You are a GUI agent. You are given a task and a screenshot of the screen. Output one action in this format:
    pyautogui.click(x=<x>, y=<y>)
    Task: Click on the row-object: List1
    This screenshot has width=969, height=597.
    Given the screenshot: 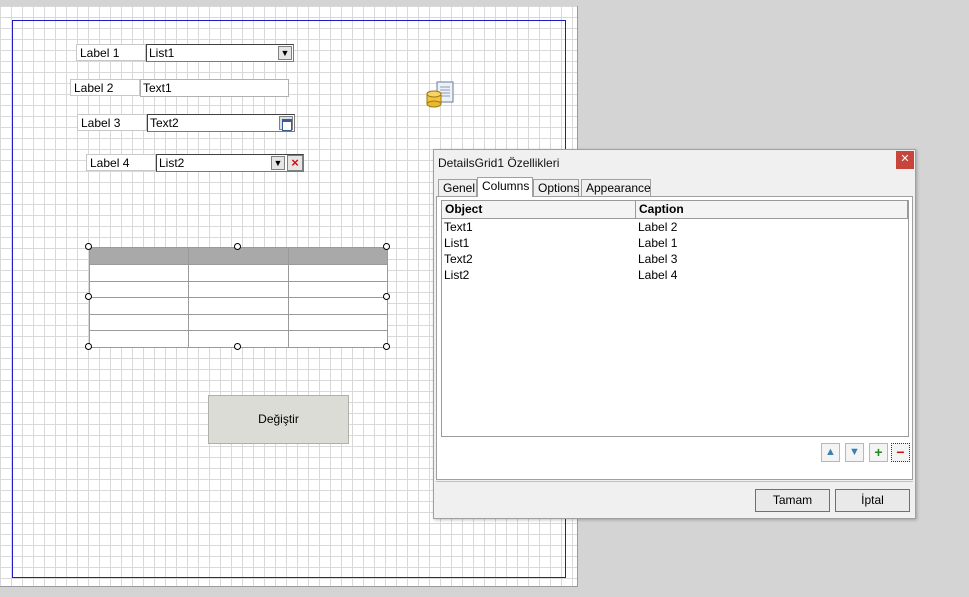 What is the action you would take?
    pyautogui.click(x=457, y=243)
    